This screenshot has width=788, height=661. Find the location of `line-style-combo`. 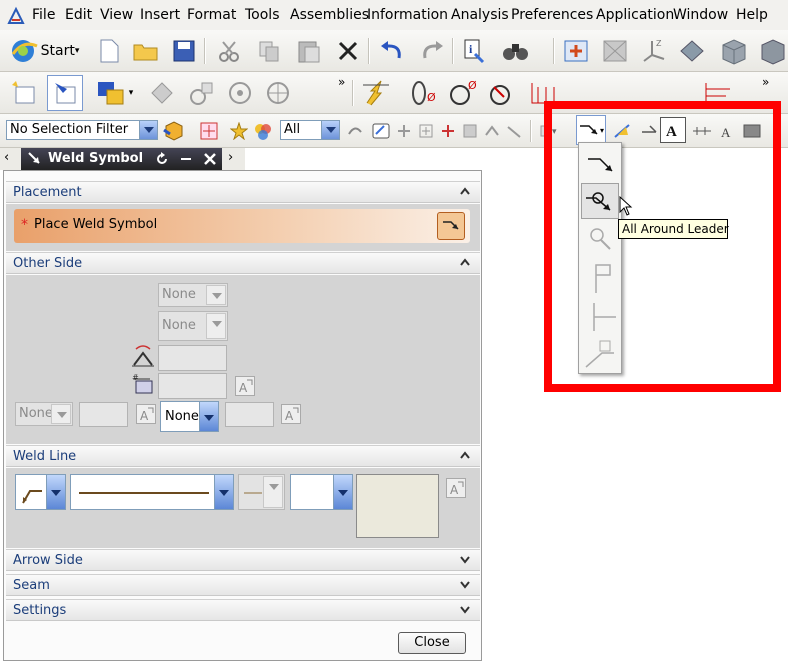

line-style-combo is located at coordinates (152, 492).